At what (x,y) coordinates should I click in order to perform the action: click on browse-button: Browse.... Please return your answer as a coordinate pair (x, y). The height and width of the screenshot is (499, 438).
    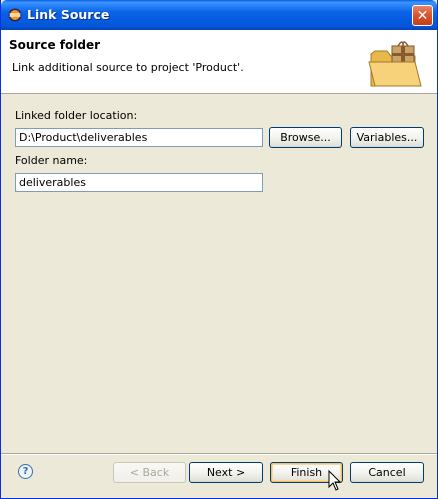
    Looking at the image, I should click on (305, 137).